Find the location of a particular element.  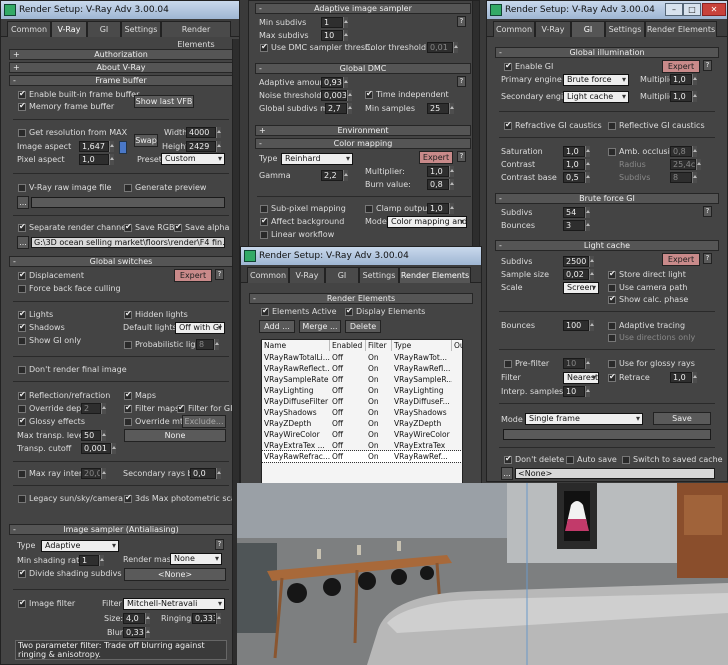

rollout-about: + About V-Ray is located at coordinates (121, 67).